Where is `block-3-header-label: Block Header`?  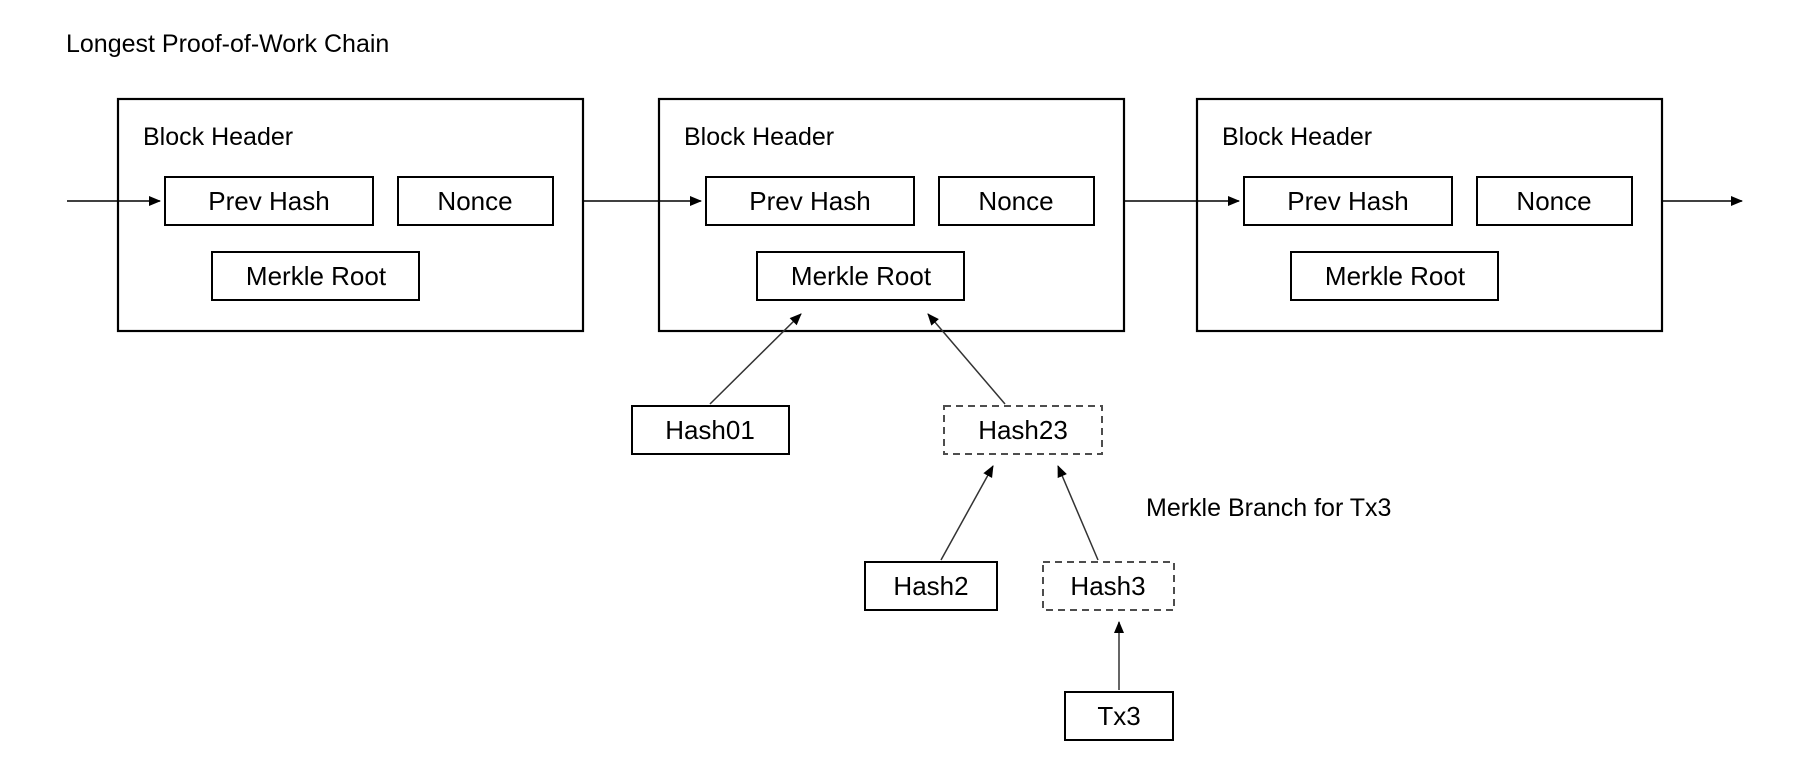
block-3-header-label: Block Header is located at coordinates (1297, 137).